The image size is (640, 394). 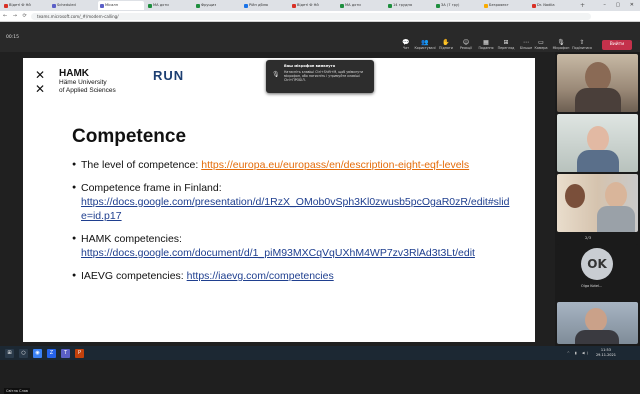 What do you see at coordinates (111, 5) in the screenshot?
I see `tab-label: Miсалн` at bounding box center [111, 5].